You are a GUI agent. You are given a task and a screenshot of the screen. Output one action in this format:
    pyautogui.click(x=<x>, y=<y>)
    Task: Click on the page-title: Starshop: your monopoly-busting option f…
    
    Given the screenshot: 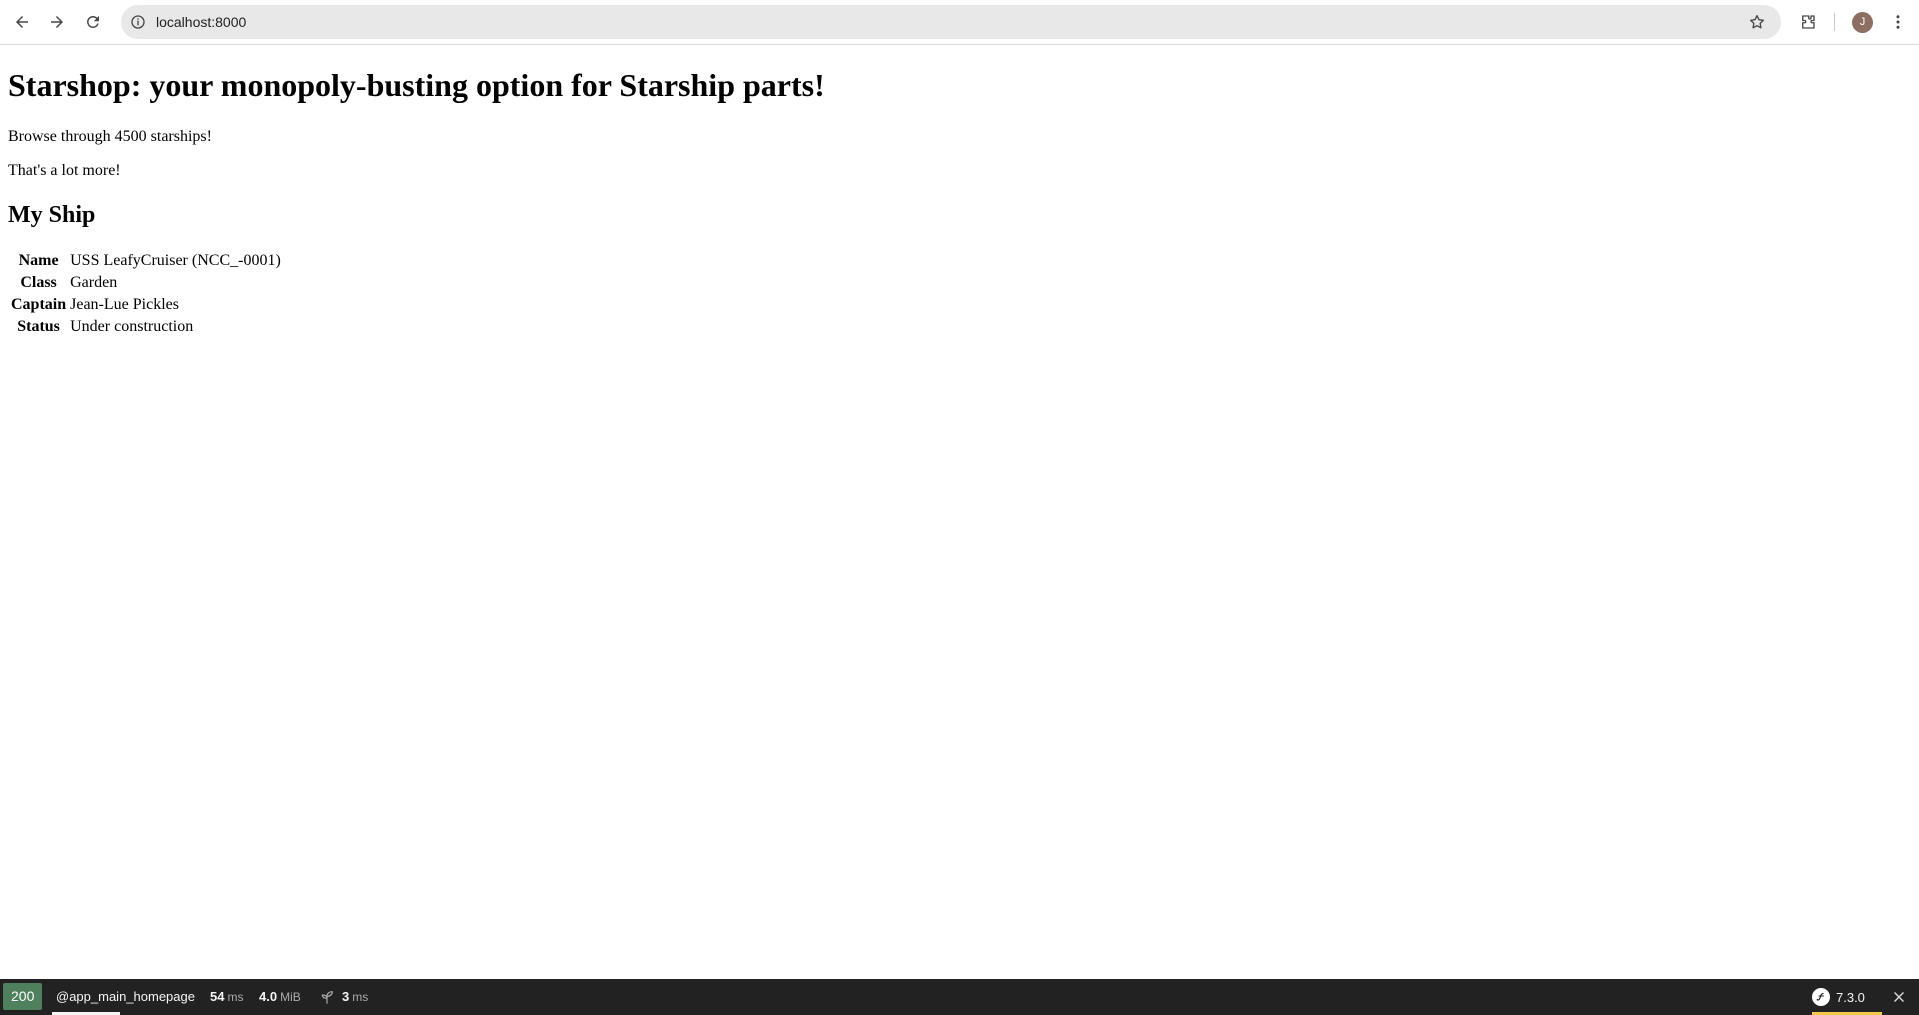 What is the action you would take?
    pyautogui.click(x=416, y=85)
    